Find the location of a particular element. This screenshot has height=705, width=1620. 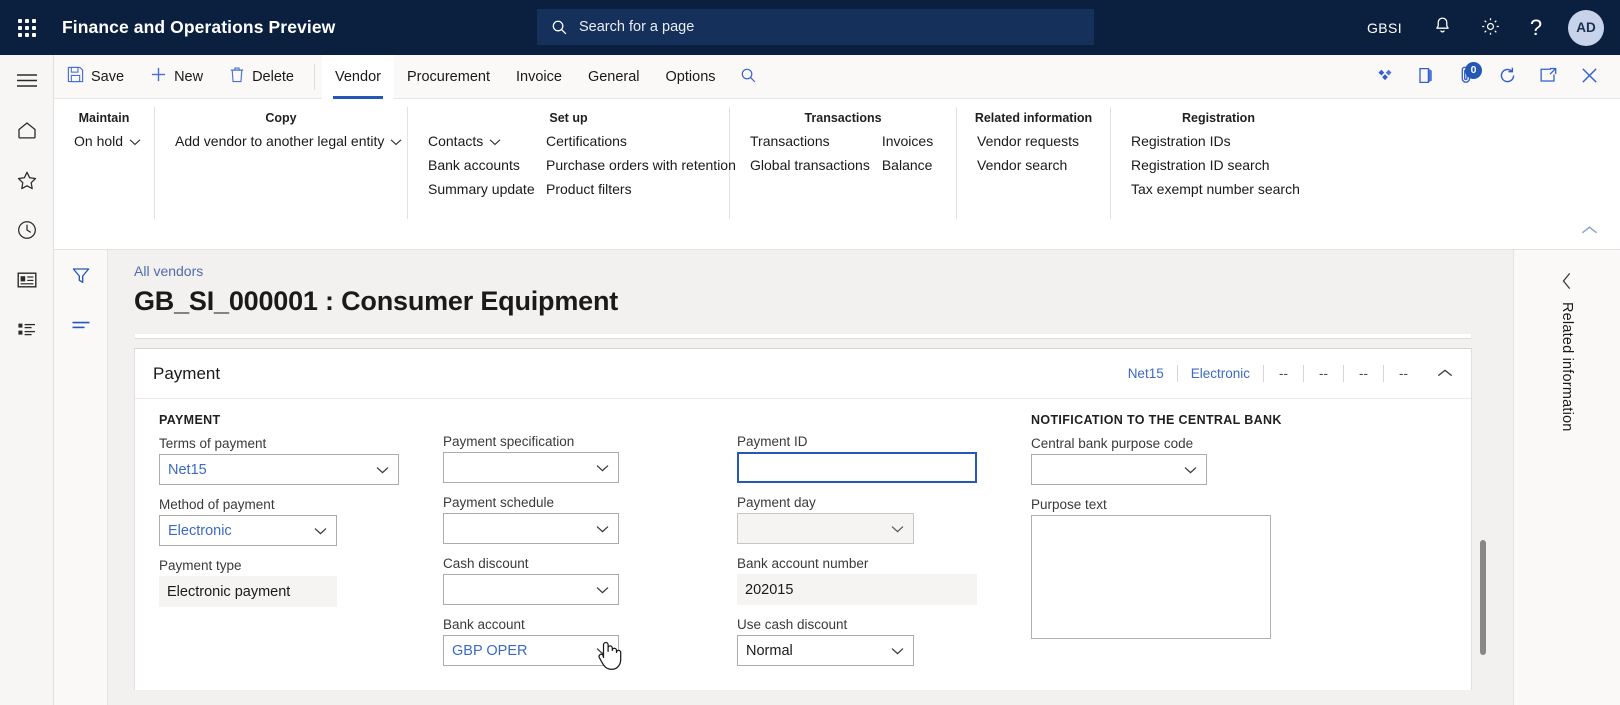

terms-of-payment-combobox: Net15 is located at coordinates (279, 469).